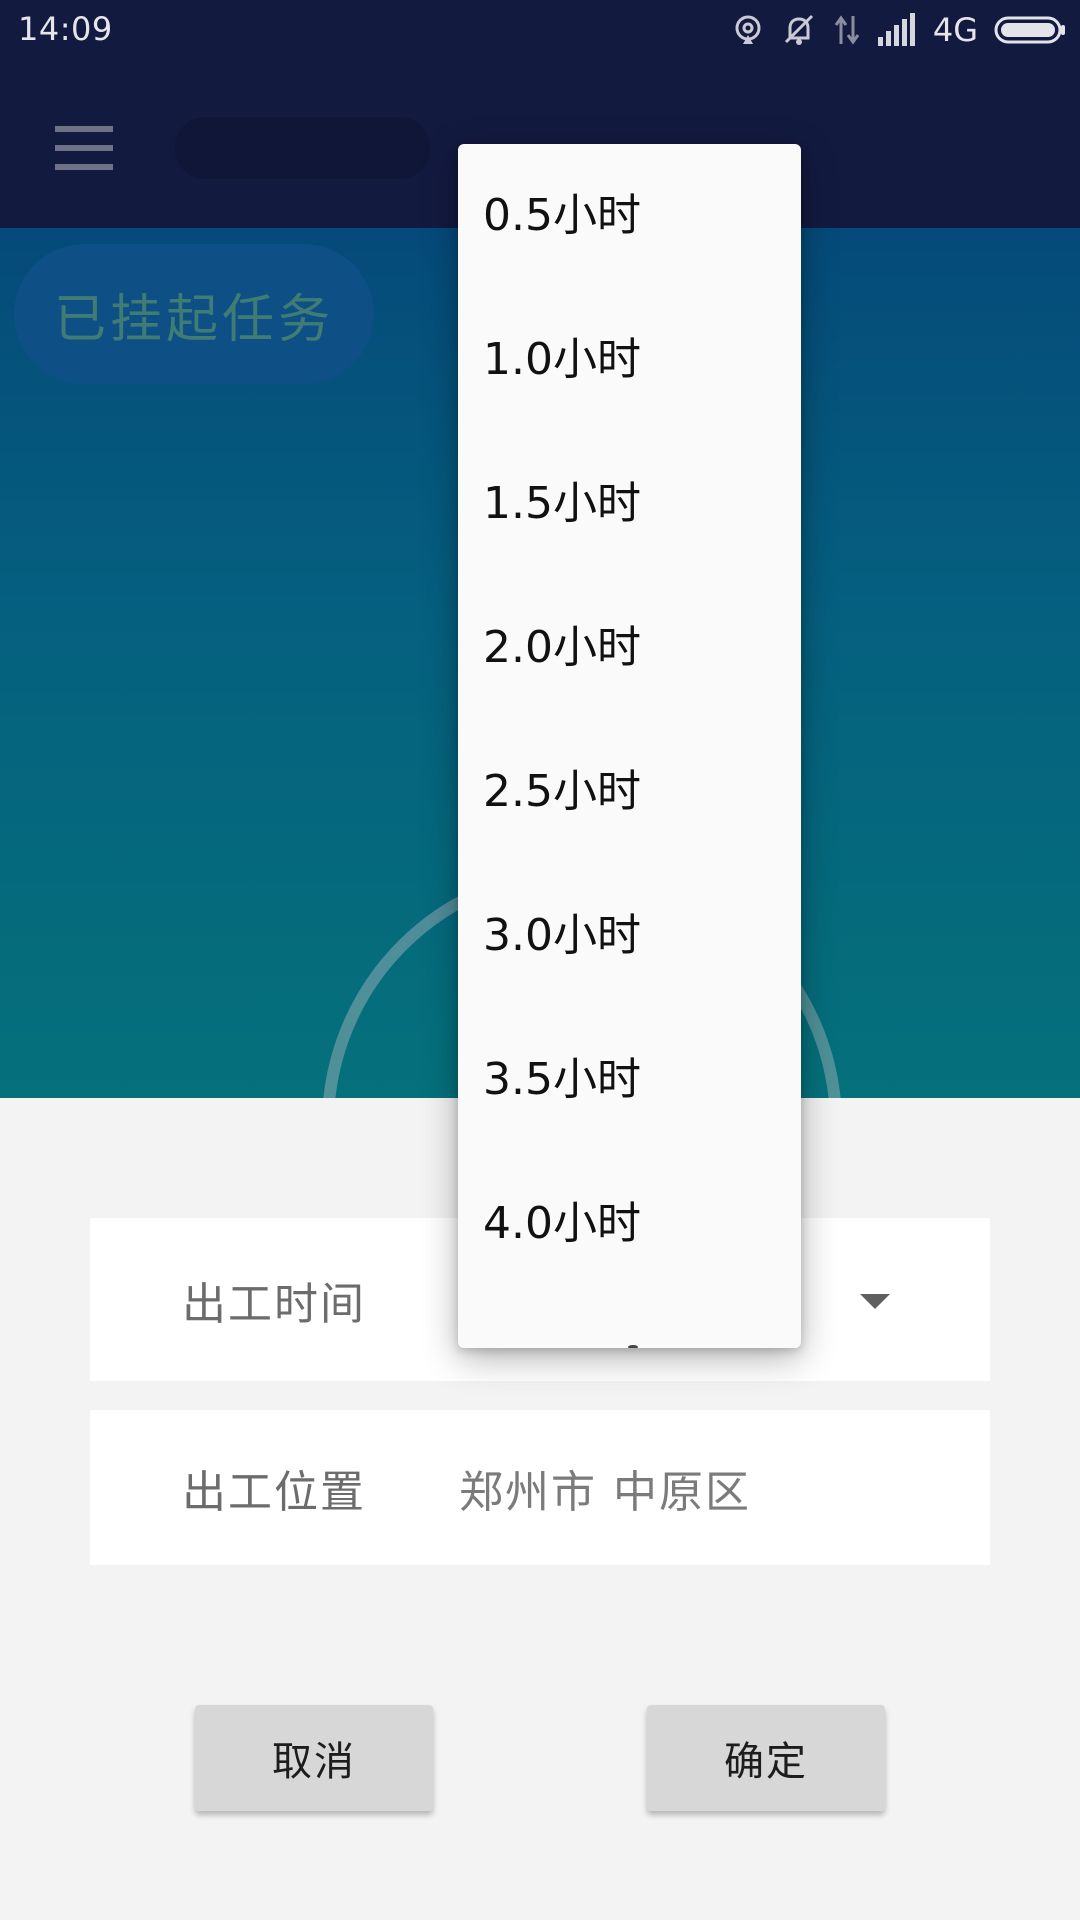 The height and width of the screenshot is (1920, 1080). I want to click on duration-option: 2.5小时, so click(629, 792).